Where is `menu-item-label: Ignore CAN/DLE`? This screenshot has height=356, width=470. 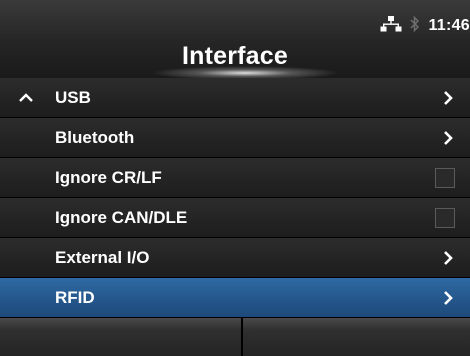
menu-item-label: Ignore CAN/DLE is located at coordinates (121, 217).